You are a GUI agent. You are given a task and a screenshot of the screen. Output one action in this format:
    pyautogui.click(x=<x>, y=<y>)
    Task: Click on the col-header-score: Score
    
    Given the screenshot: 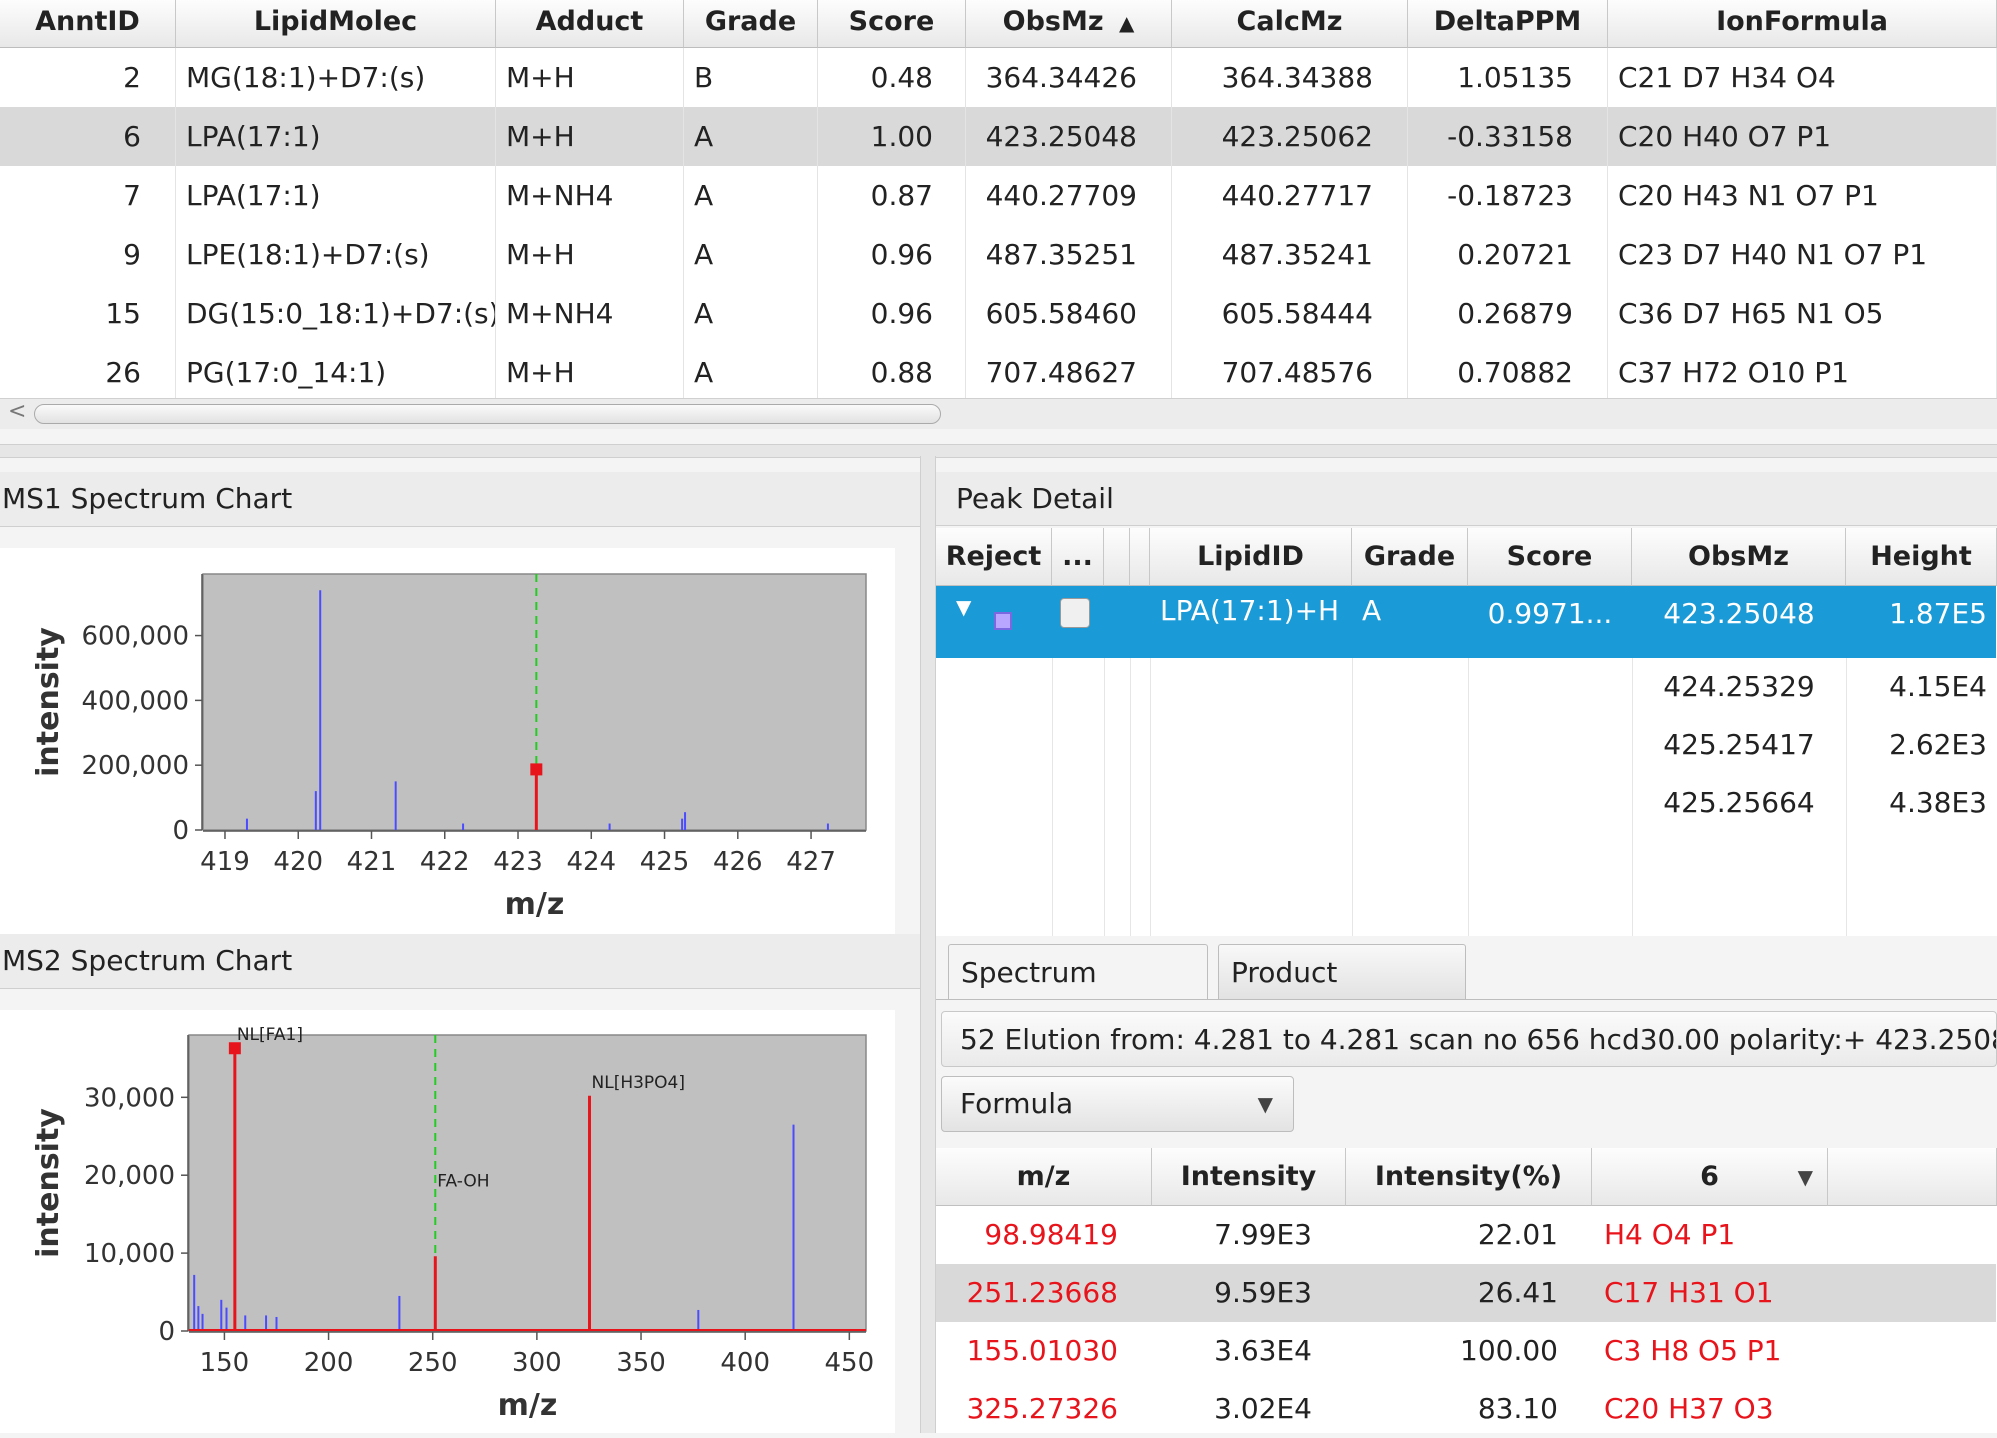 What is the action you would take?
    pyautogui.click(x=892, y=24)
    